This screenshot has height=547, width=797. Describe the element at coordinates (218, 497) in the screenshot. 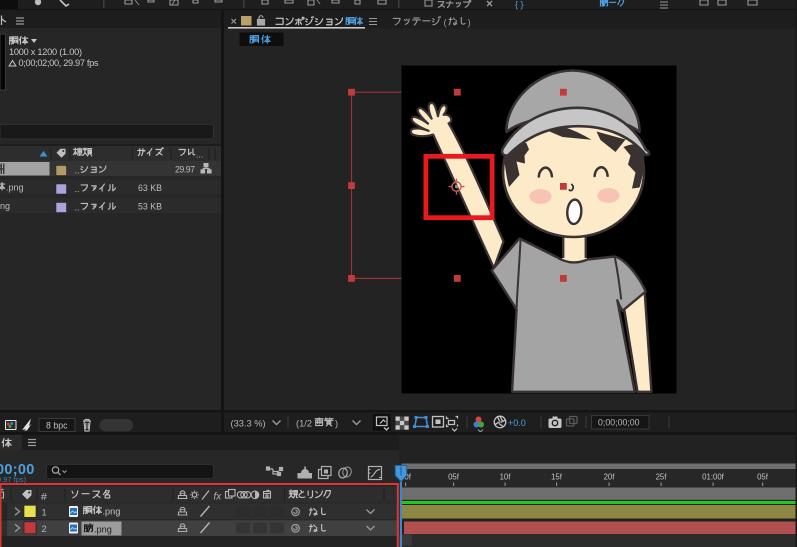

I see `svg-text: fx` at that location.